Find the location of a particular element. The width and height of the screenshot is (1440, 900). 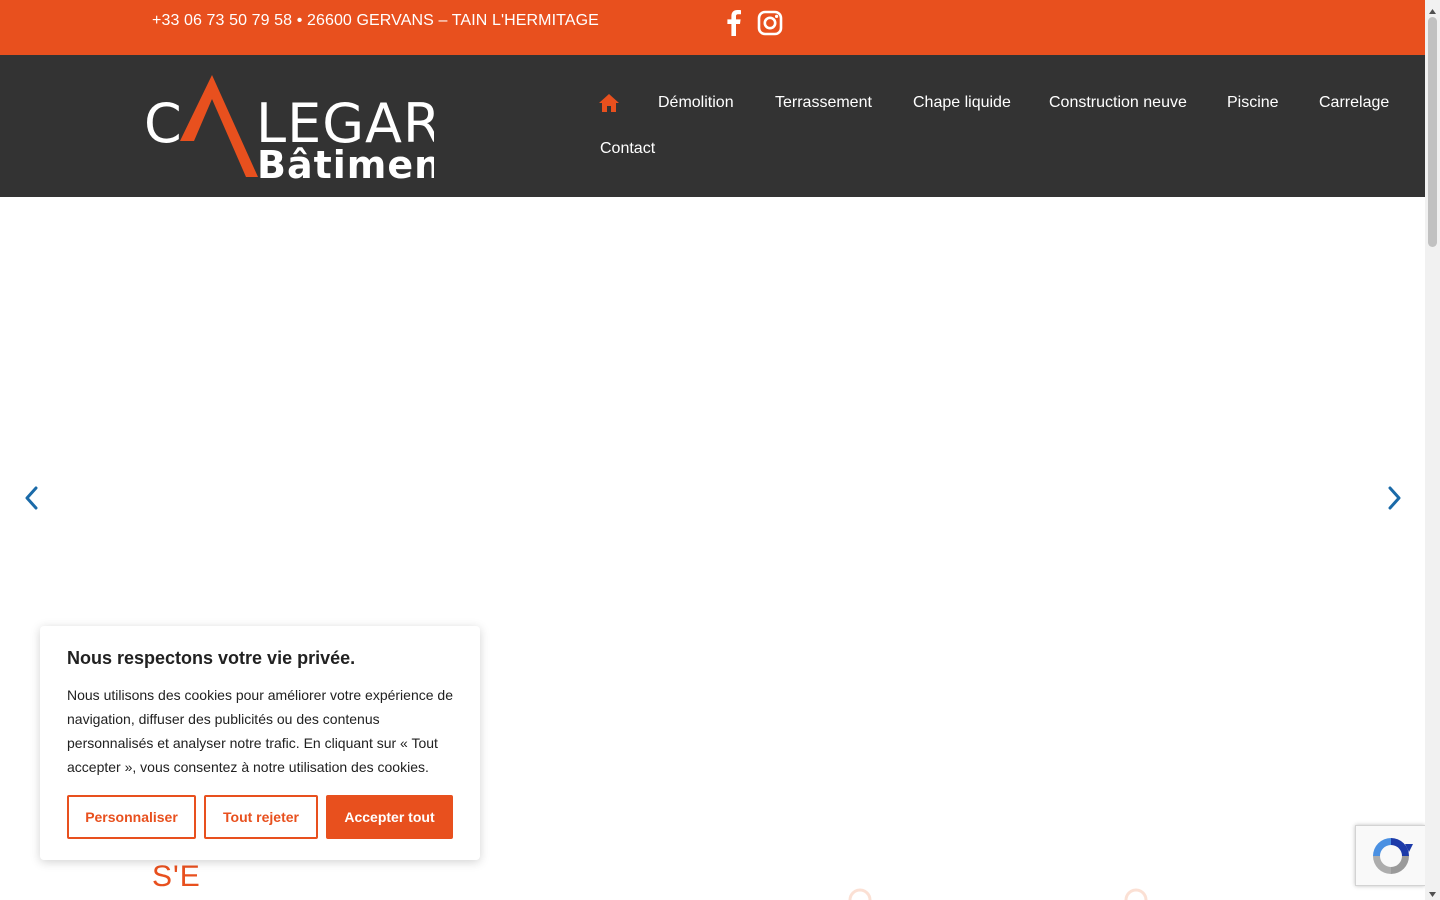

nav-item-contact: Contact is located at coordinates (627, 149).